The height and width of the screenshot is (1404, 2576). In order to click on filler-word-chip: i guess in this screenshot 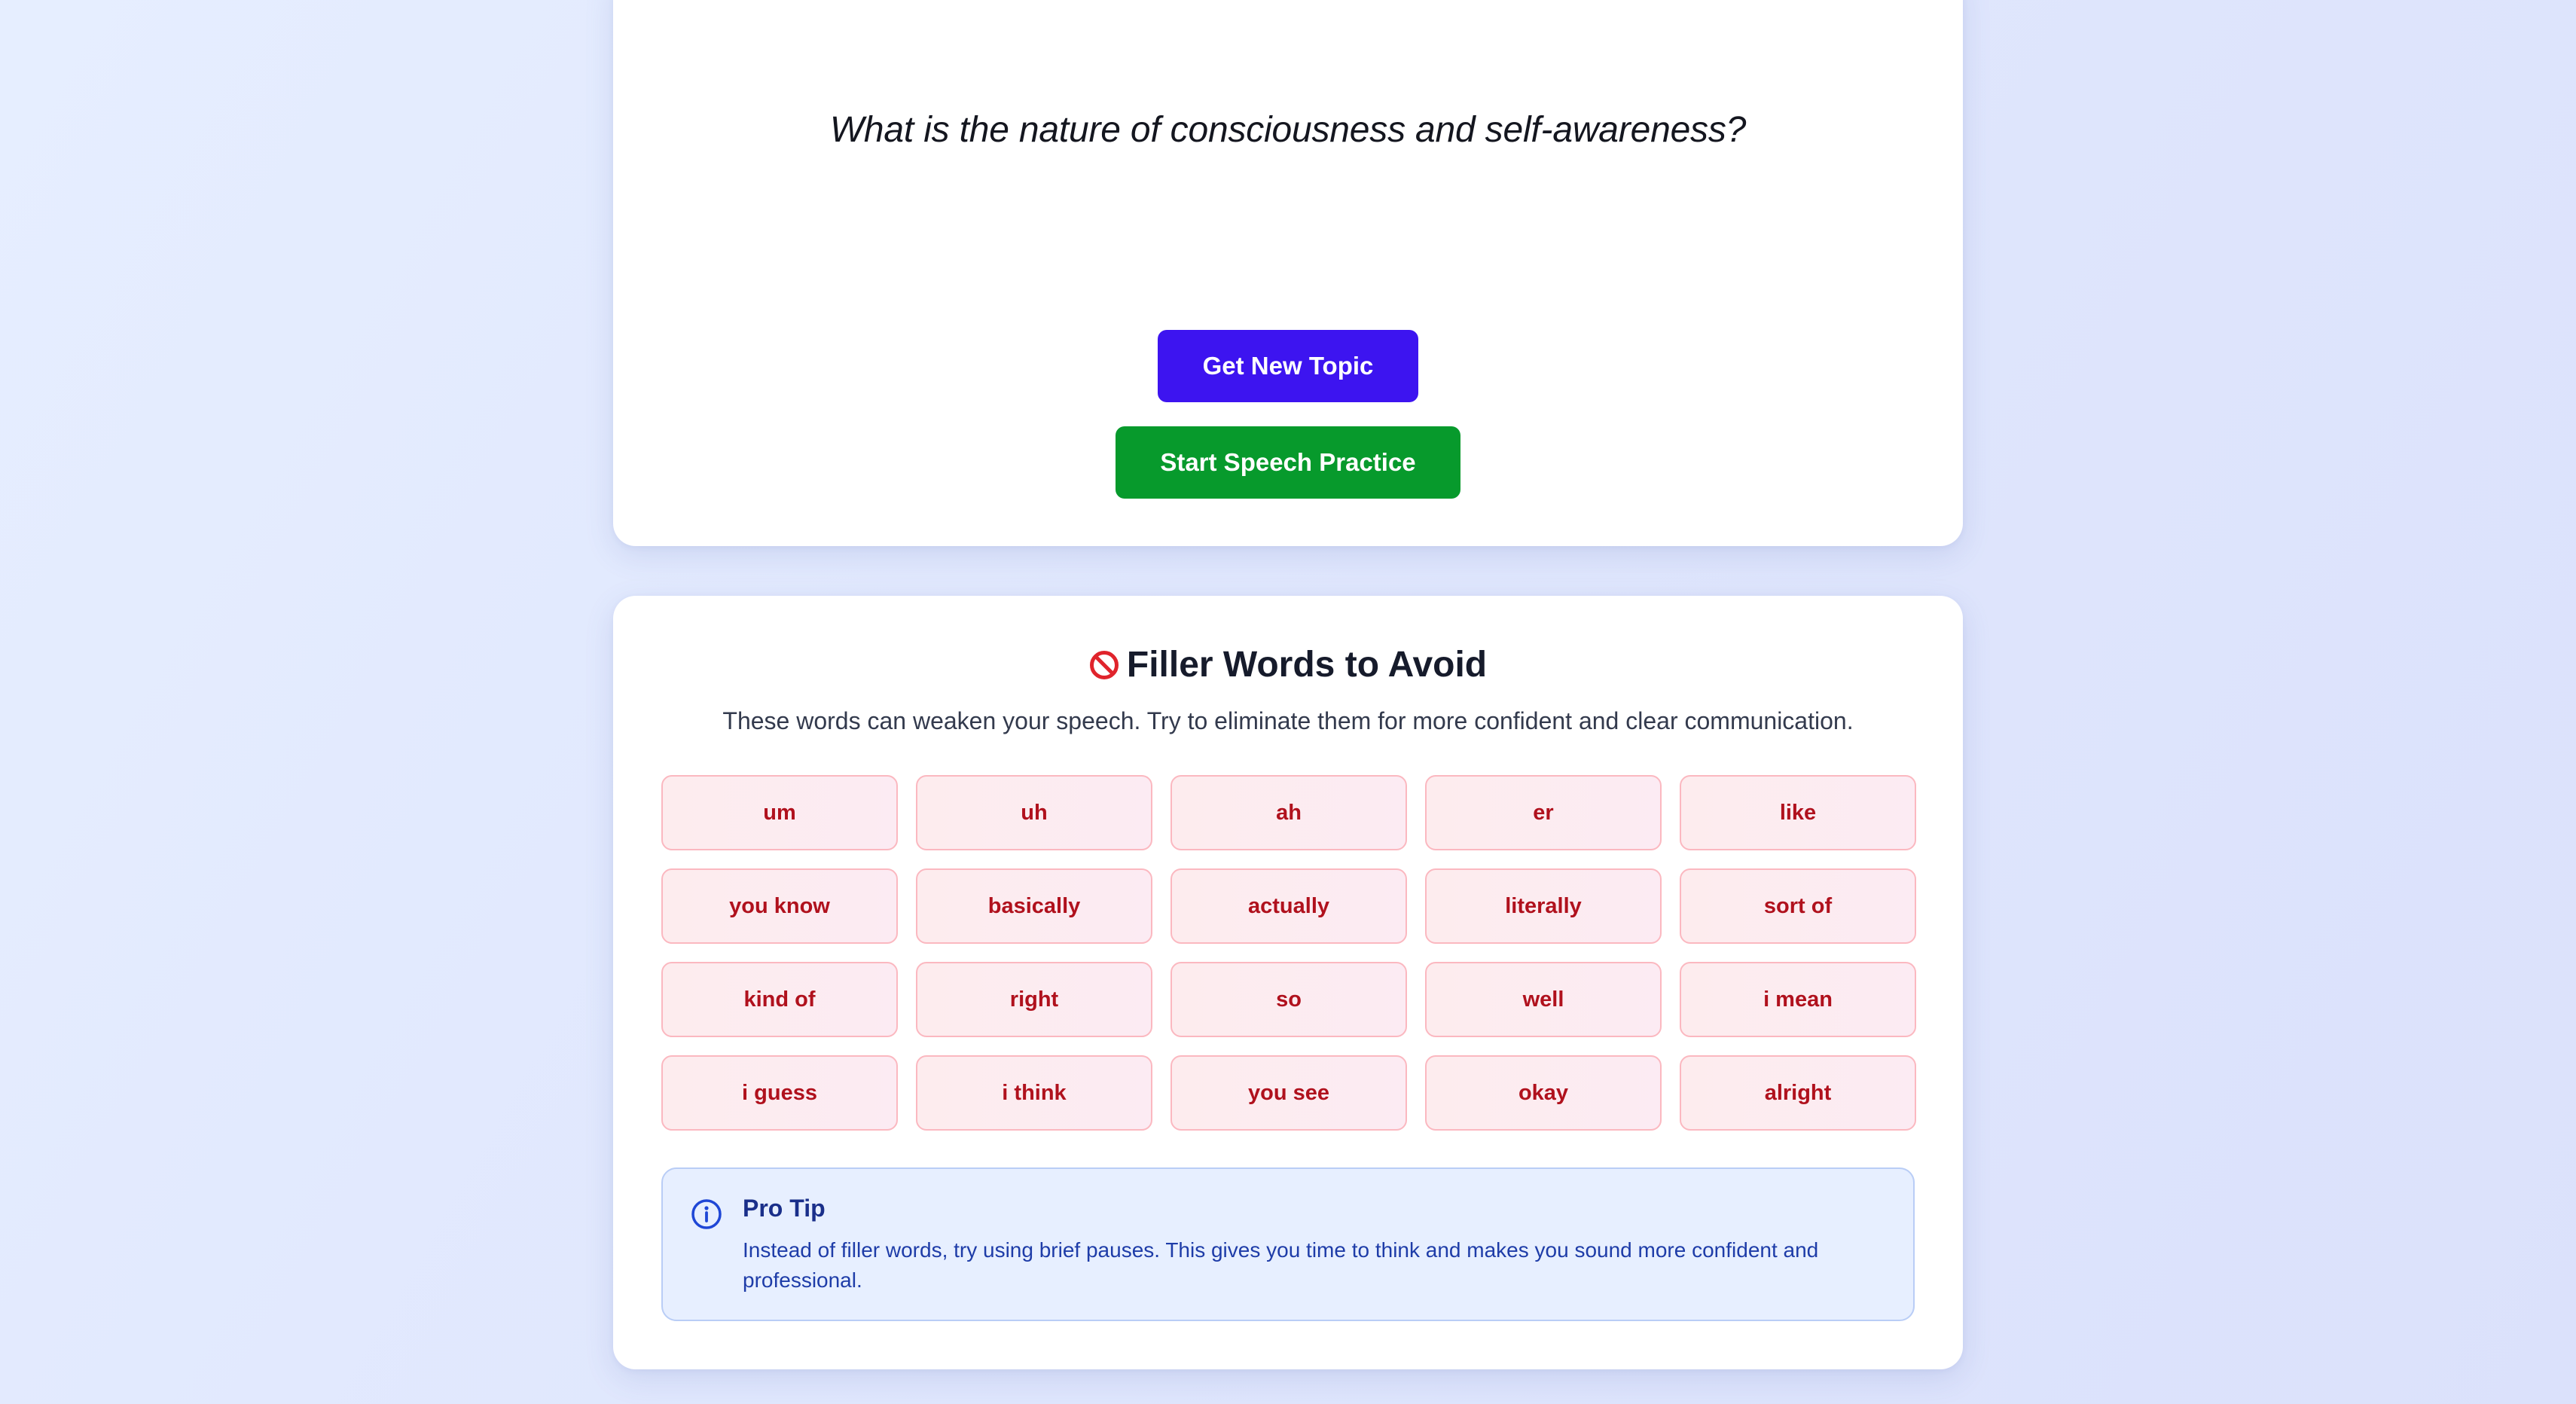, I will do `click(780, 1093)`.